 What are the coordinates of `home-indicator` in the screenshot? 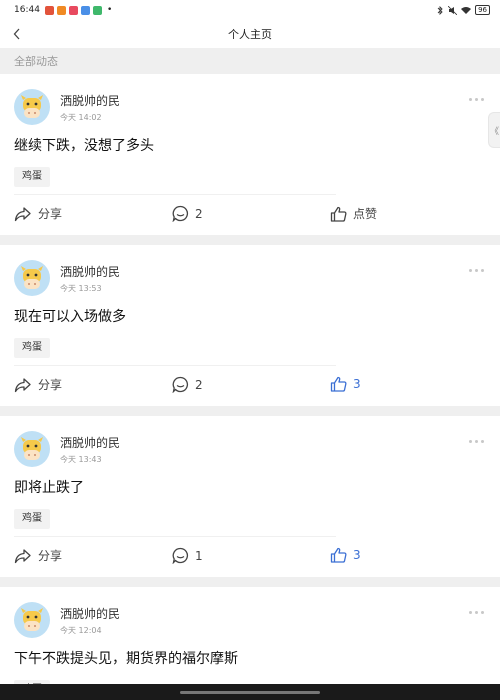 It's located at (250, 692).